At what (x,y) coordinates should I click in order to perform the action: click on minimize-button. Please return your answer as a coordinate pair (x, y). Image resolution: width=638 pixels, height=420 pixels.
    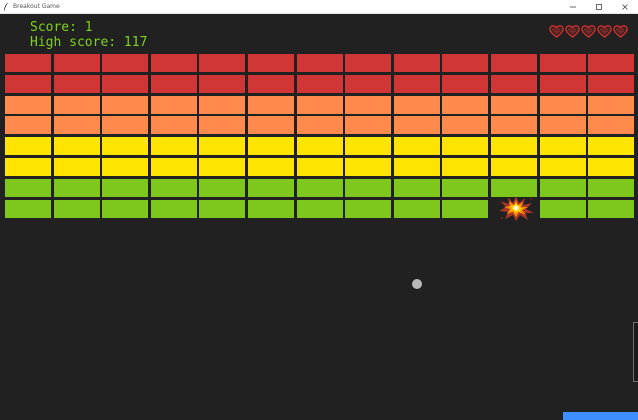
    Looking at the image, I should click on (573, 6).